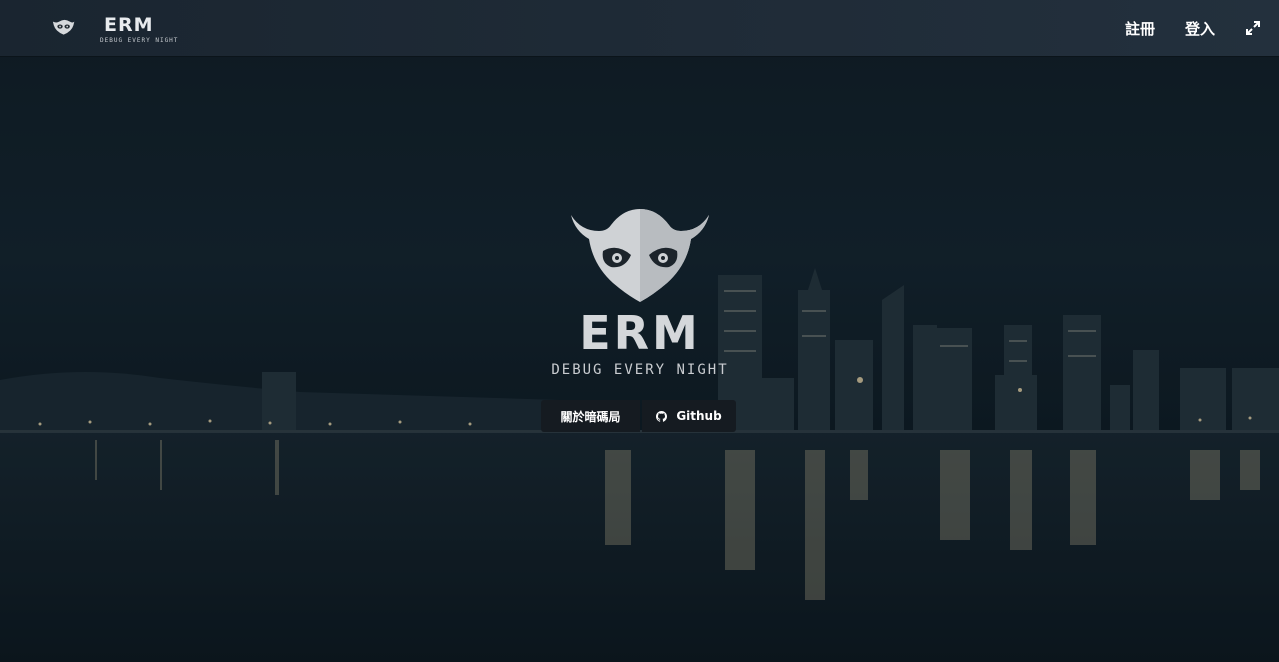 The height and width of the screenshot is (662, 1279). What do you see at coordinates (662, 416) in the screenshot?
I see `github-icon` at bounding box center [662, 416].